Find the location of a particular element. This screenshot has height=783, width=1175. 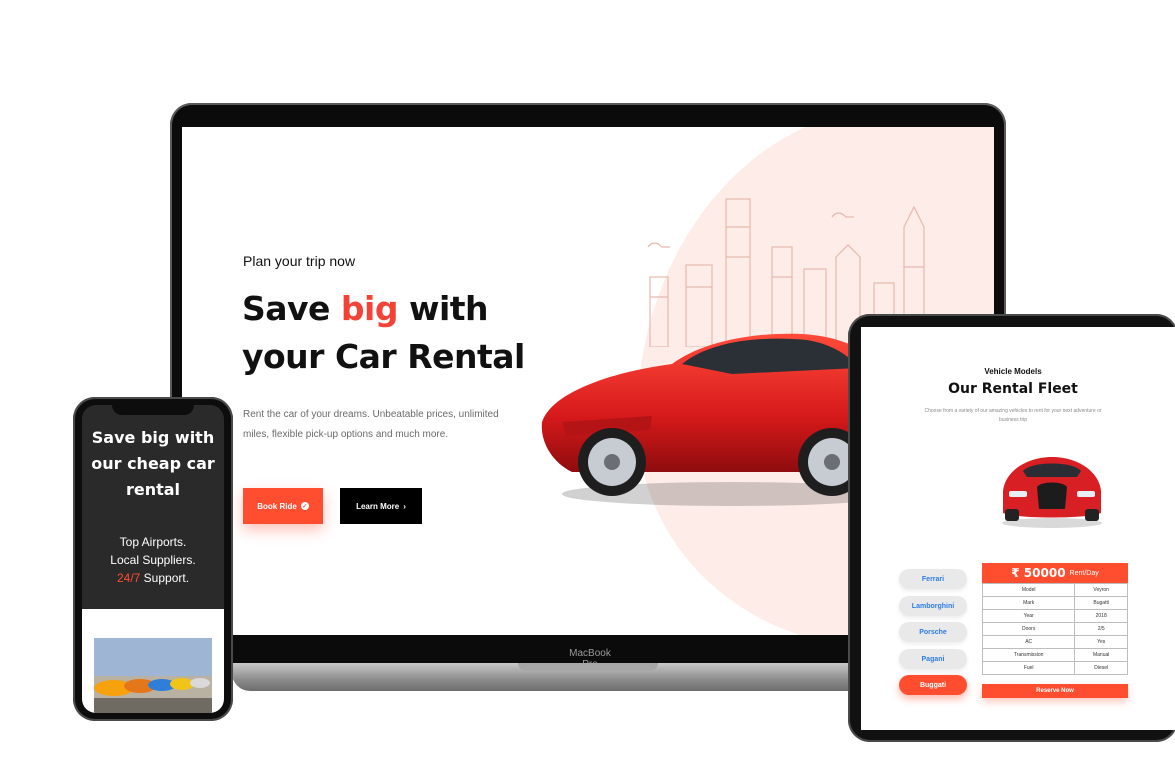

table-row: Transmission Manual is located at coordinates (1054, 655).